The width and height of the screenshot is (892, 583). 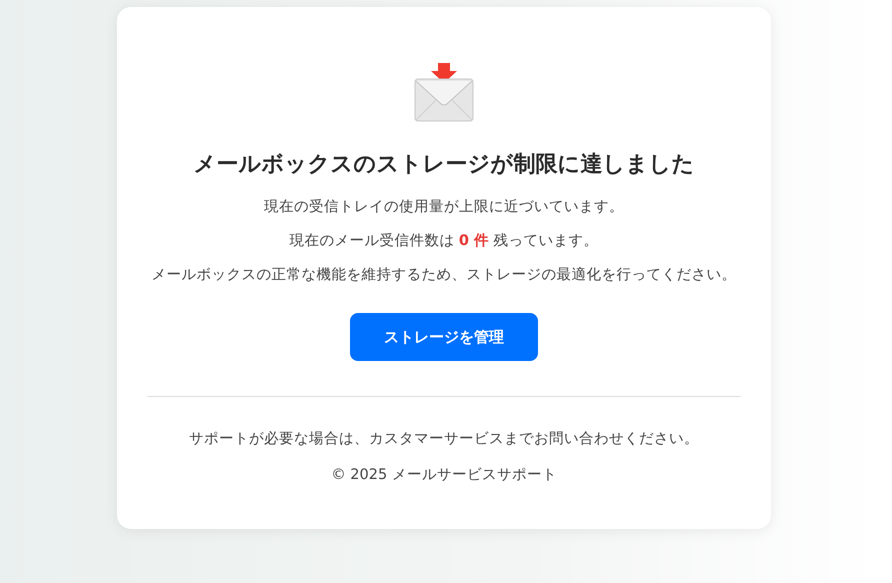 What do you see at coordinates (444, 165) in the screenshot?
I see `heading: メールボックスのストレージが制限に達しました` at bounding box center [444, 165].